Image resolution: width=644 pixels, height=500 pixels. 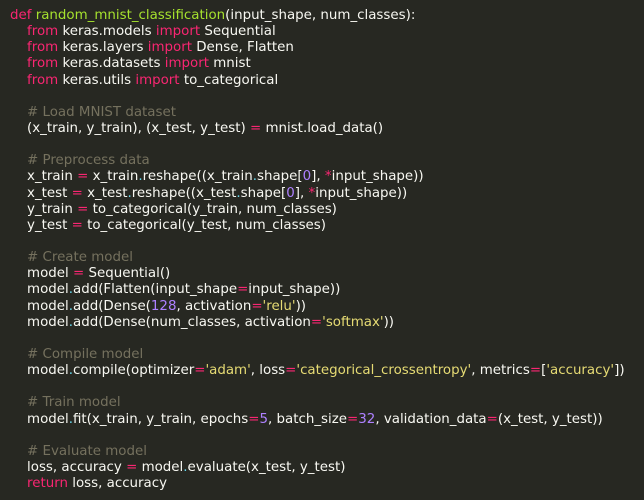 I want to click on code-token: add(Dense(num_classes, activation, so click(x=192, y=322).